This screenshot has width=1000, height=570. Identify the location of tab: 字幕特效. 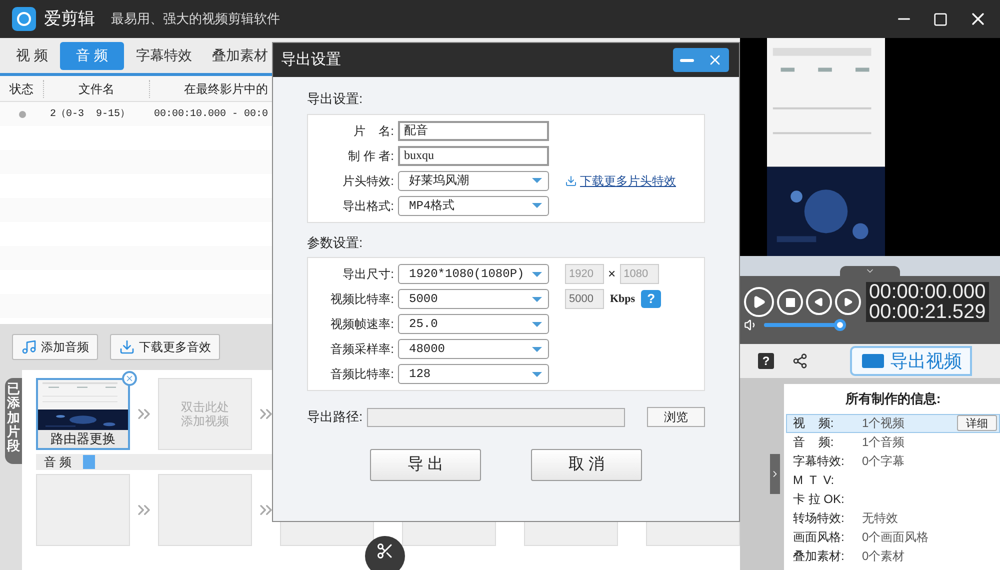
(164, 56).